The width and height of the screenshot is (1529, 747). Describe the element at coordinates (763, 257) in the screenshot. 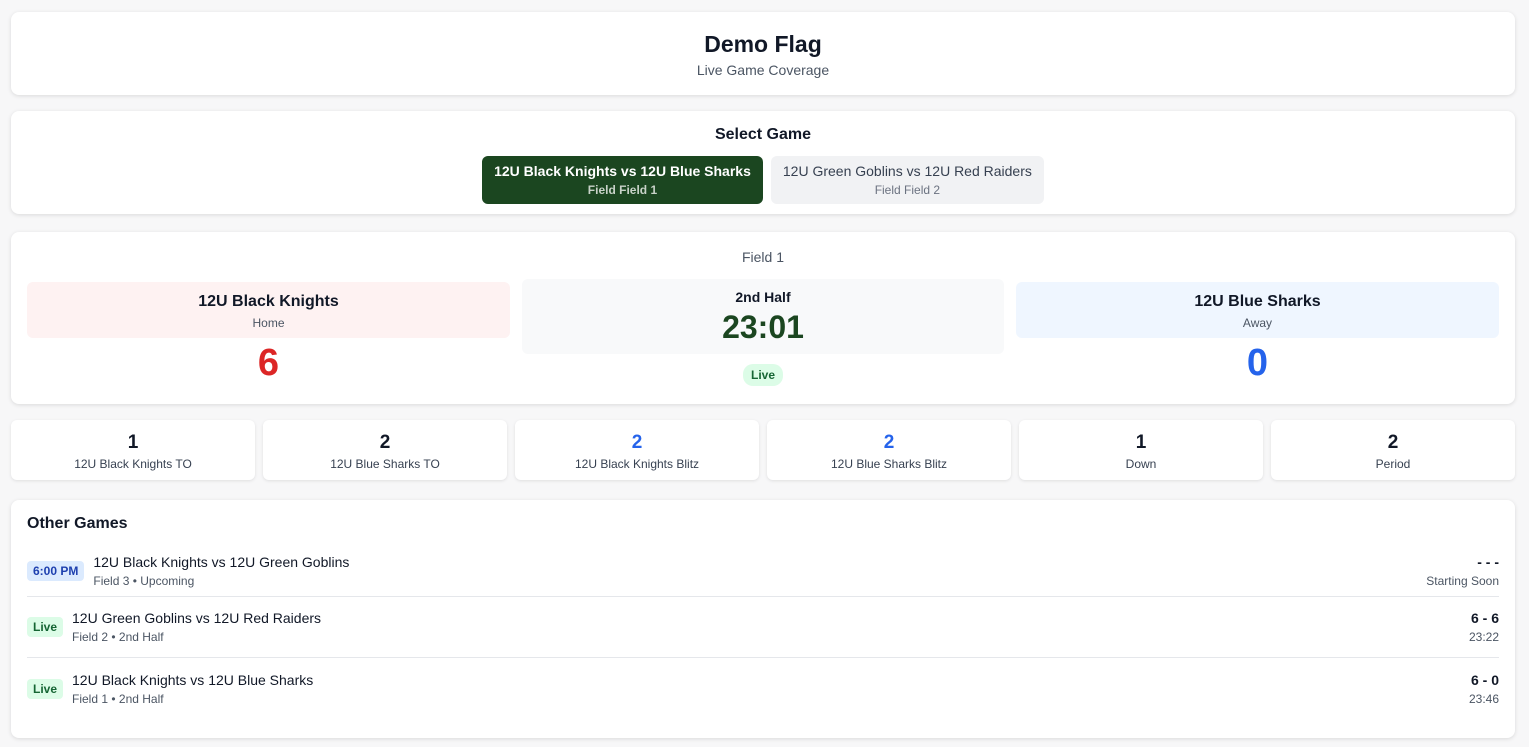

I see `field-label: Field 1` at that location.